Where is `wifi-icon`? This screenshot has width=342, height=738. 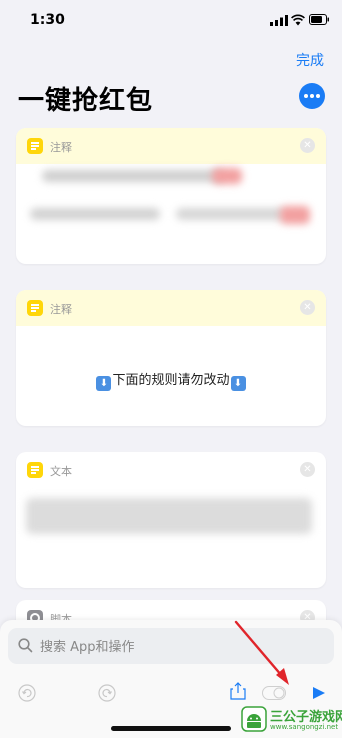 wifi-icon is located at coordinates (298, 20).